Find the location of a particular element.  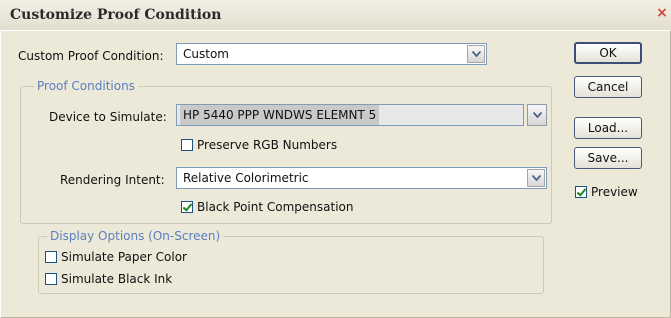

simulate-black-ink-label: Simulate Black Ink is located at coordinates (117, 279).